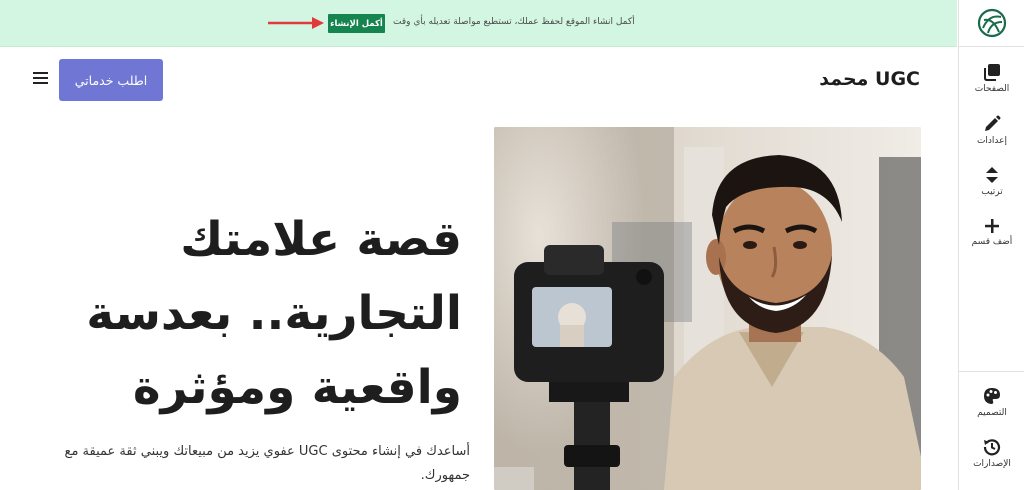 Image resolution: width=1024 pixels, height=490 pixels. I want to click on logo-icon, so click(991, 23).